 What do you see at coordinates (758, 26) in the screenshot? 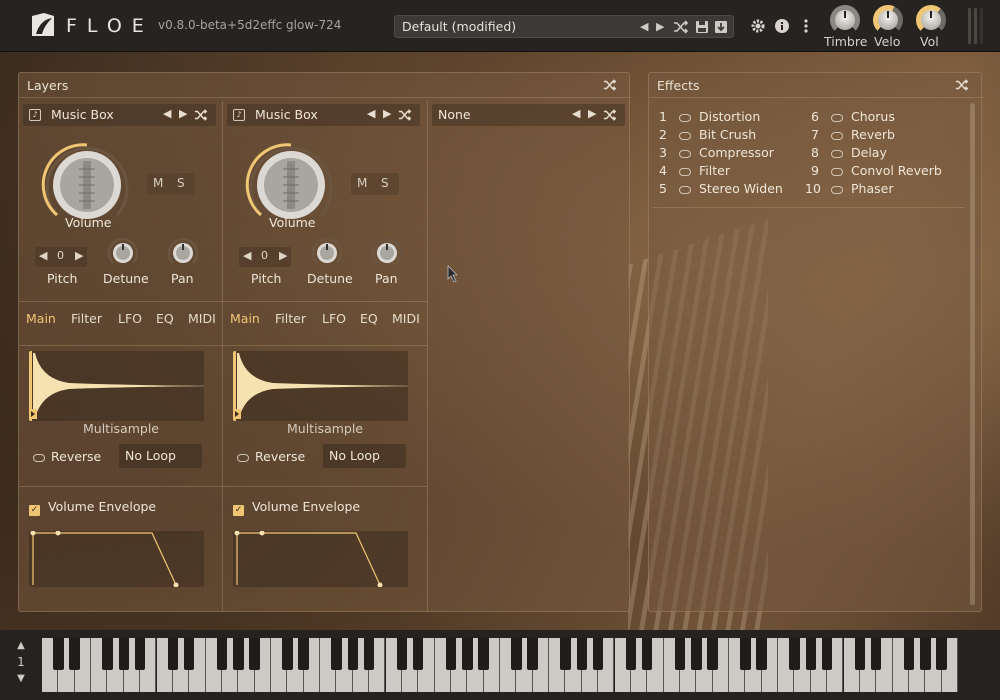
I see `gear-icon` at bounding box center [758, 26].